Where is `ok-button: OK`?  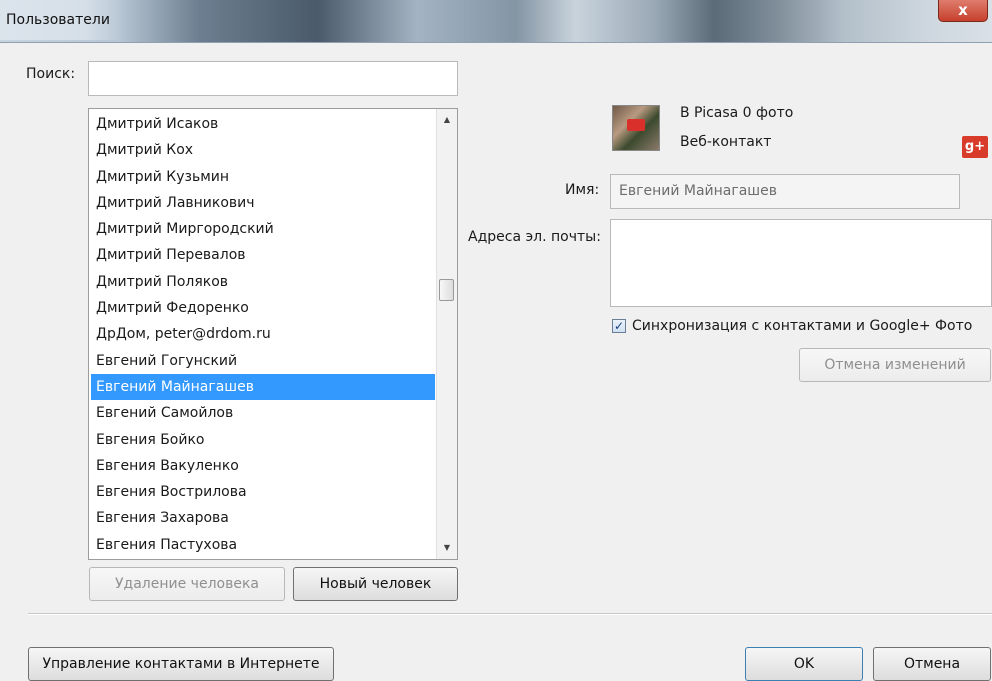
ok-button: OK is located at coordinates (804, 664).